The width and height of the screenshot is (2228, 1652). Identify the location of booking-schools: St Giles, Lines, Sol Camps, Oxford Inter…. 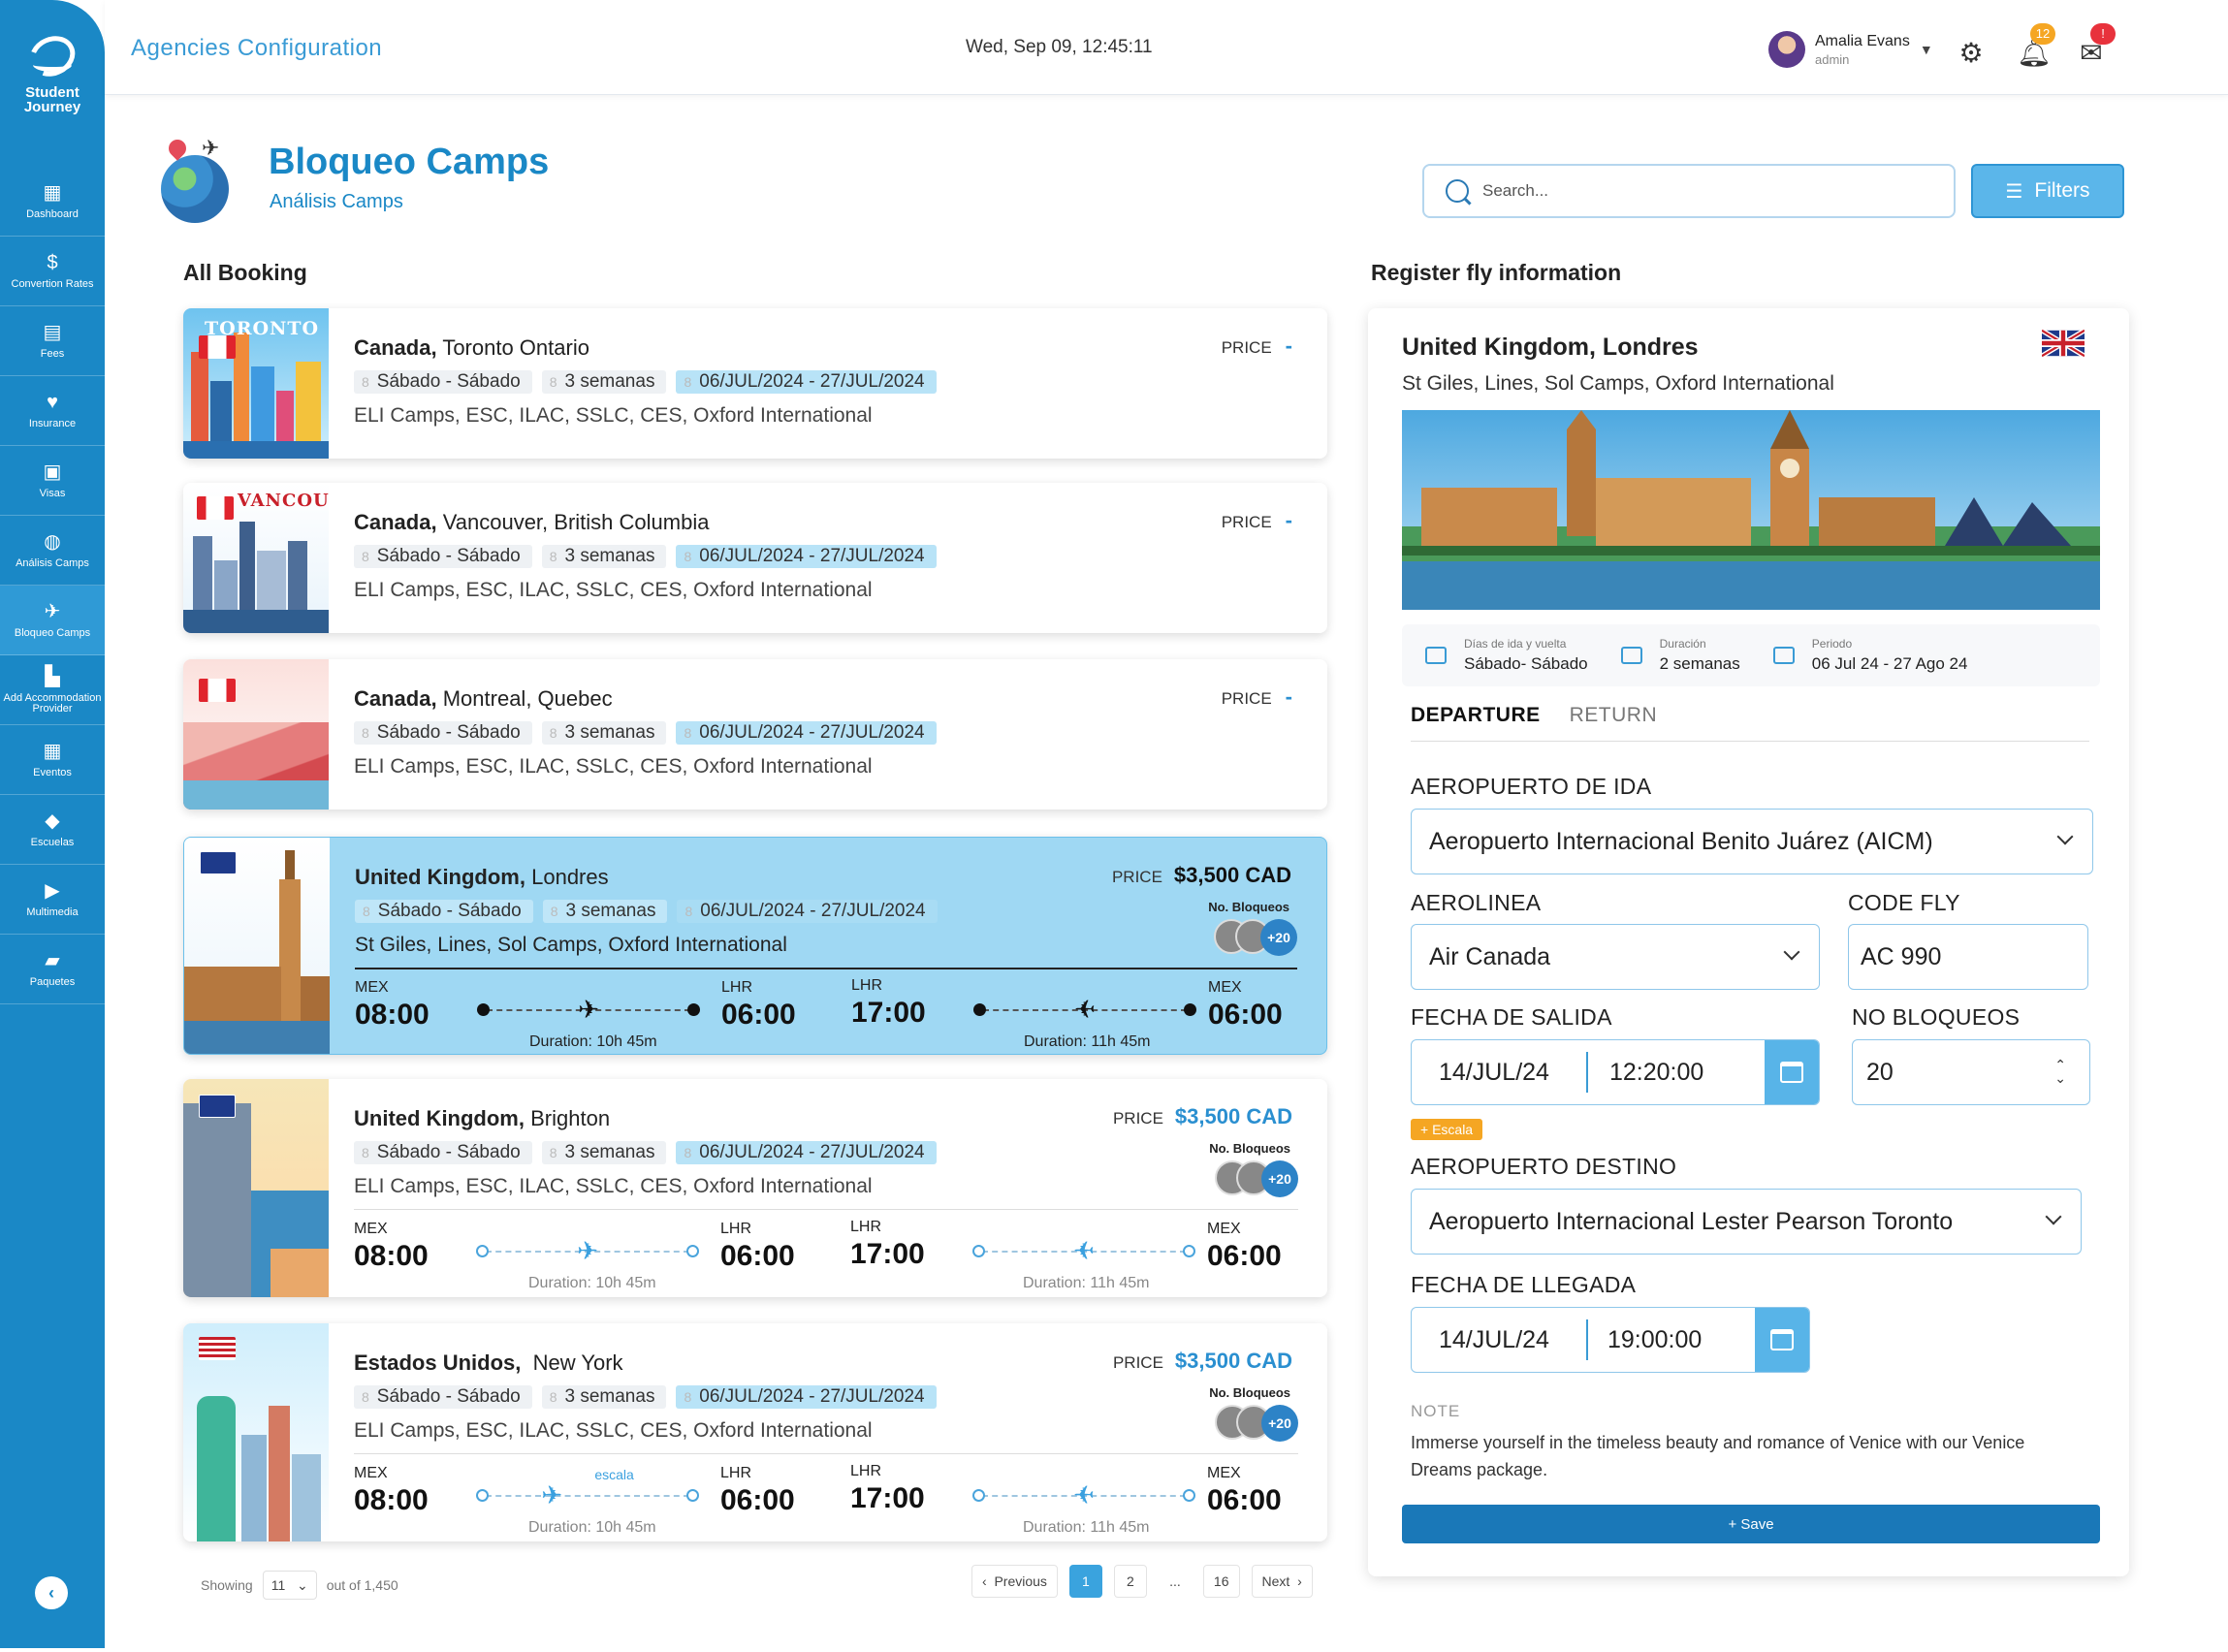
(571, 945).